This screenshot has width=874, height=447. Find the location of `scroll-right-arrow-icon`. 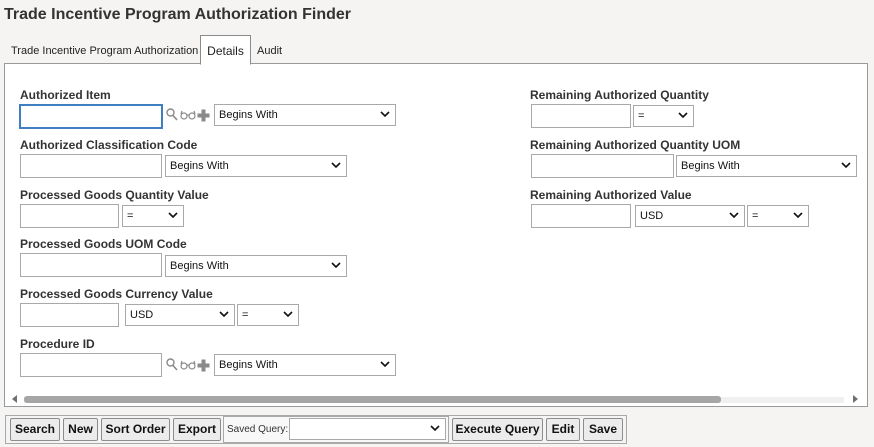

scroll-right-arrow-icon is located at coordinates (855, 399).